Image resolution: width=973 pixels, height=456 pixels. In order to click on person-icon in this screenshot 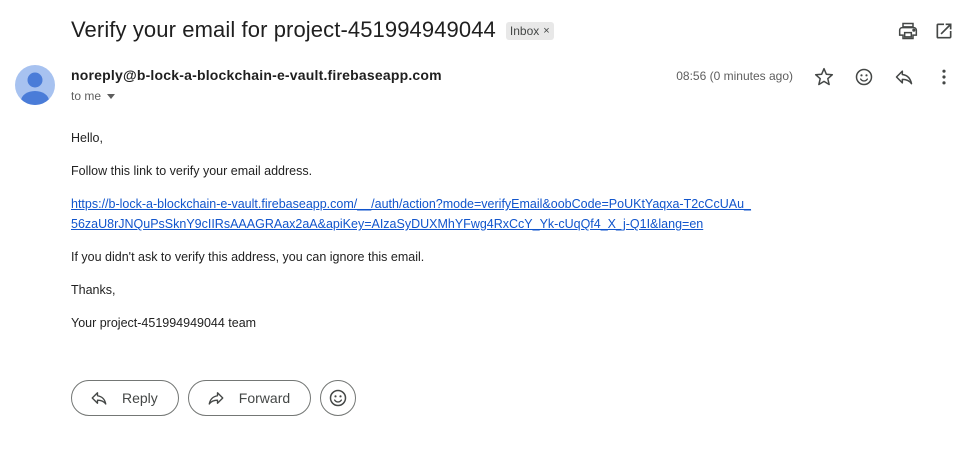, I will do `click(35, 88)`.